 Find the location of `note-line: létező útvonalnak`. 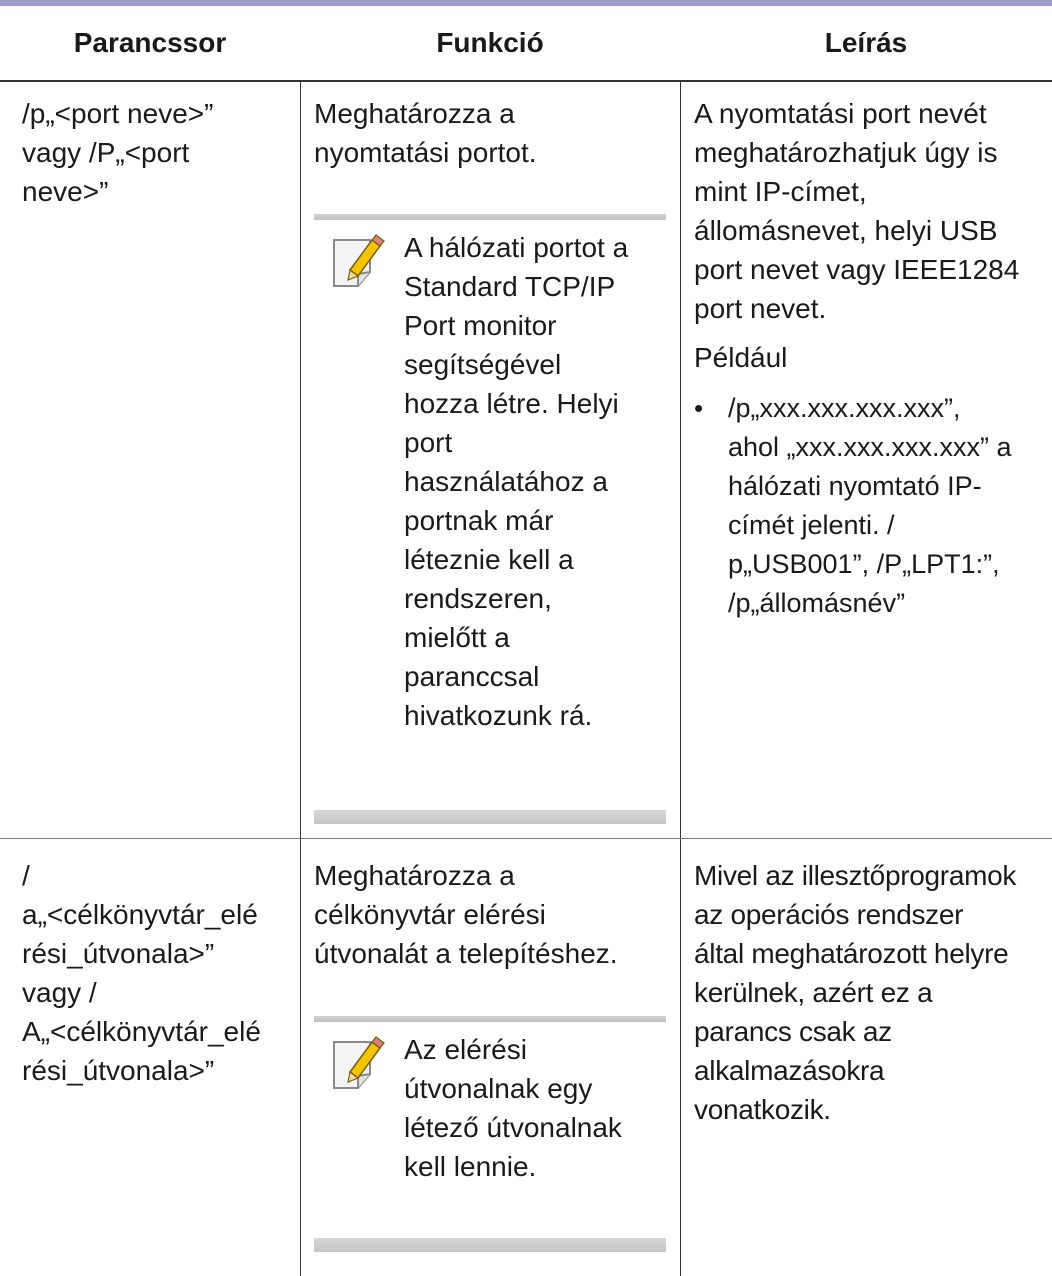

note-line: létező útvonalnak is located at coordinates (513, 1127).